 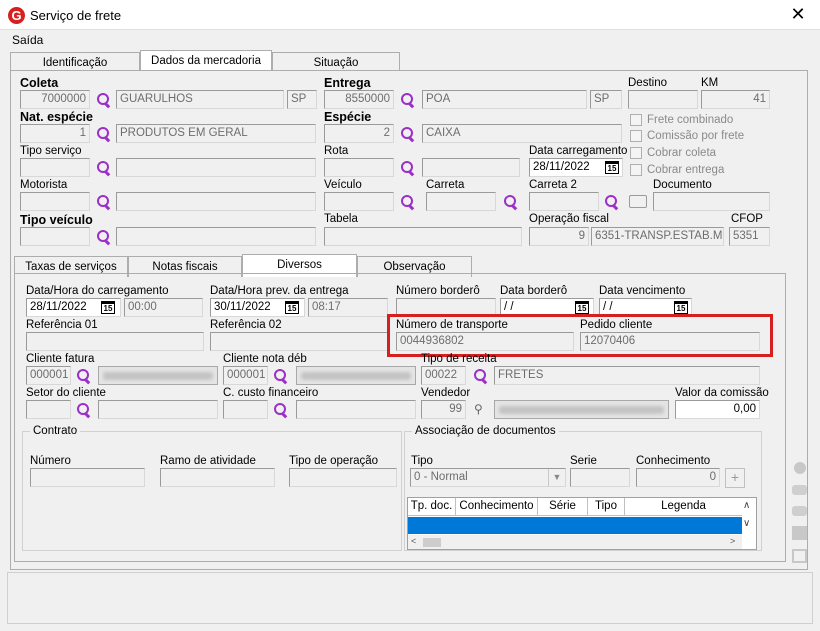 I want to click on coleta-code: 7000000, so click(x=55, y=99).